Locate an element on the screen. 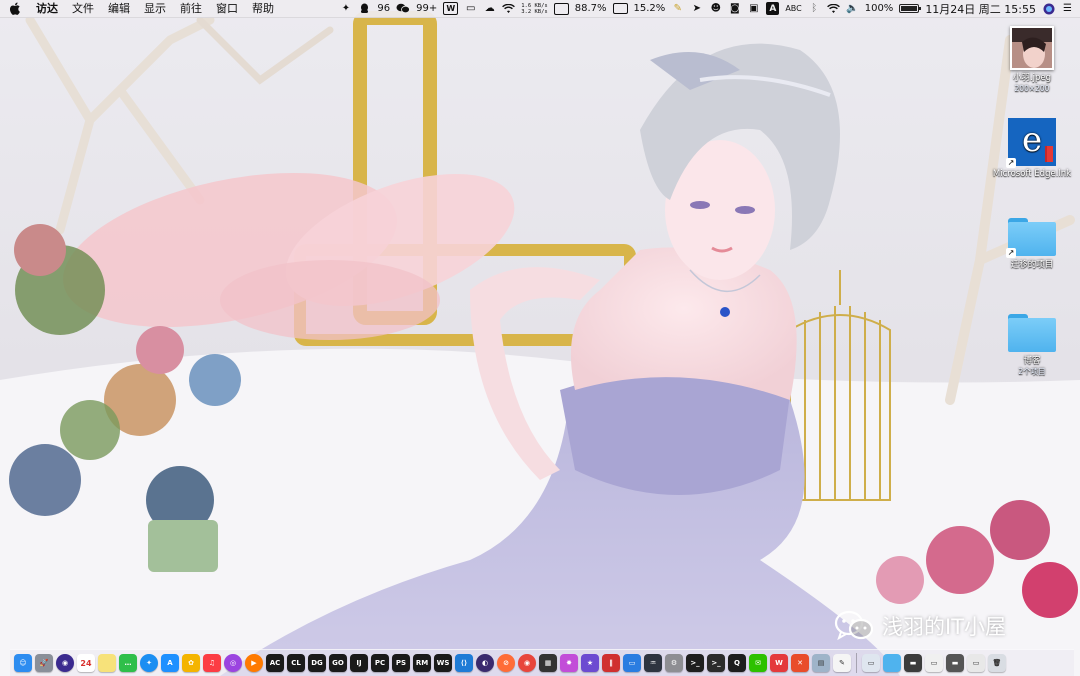 The width and height of the screenshot is (1080, 676). send-icon: ➤ is located at coordinates (696, 8).